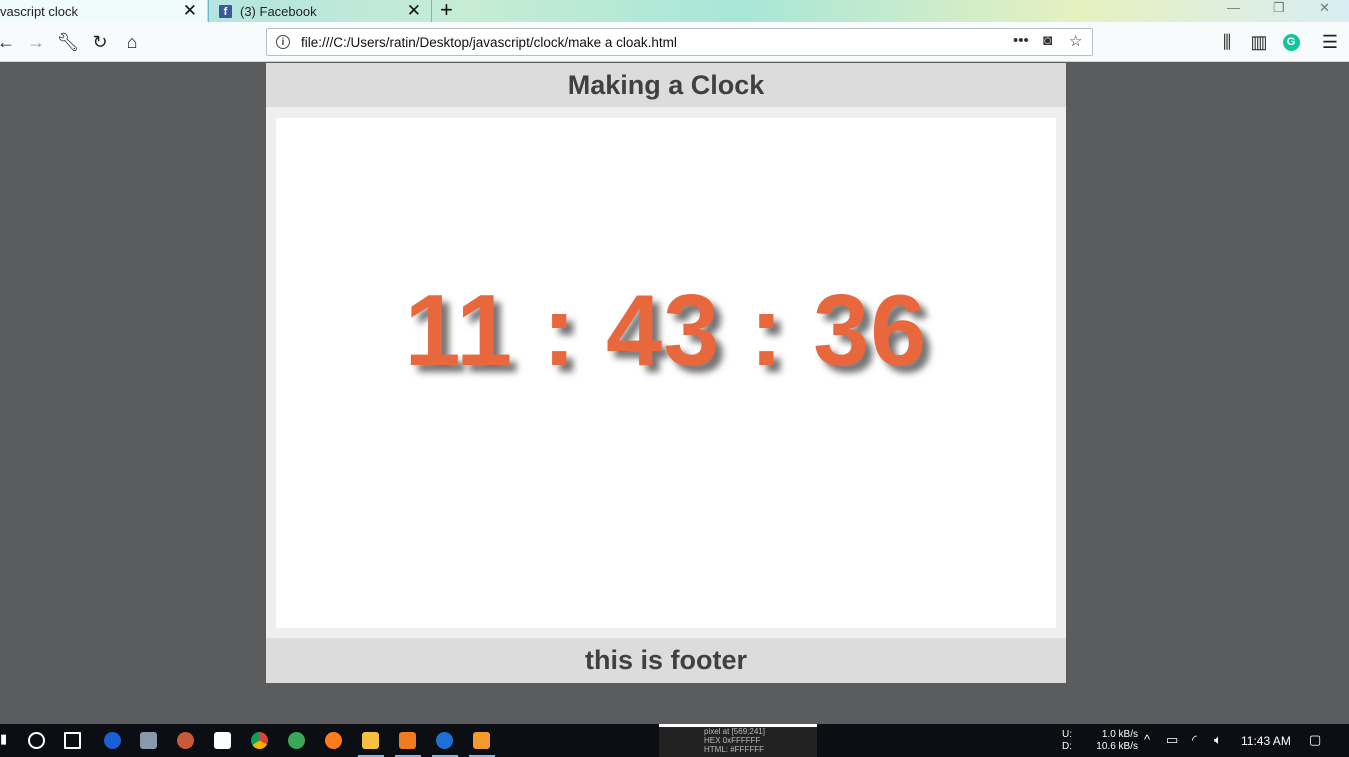 This screenshot has width=1349, height=757. What do you see at coordinates (1227, 42) in the screenshot?
I see `library-icon: ⫼` at bounding box center [1227, 42].